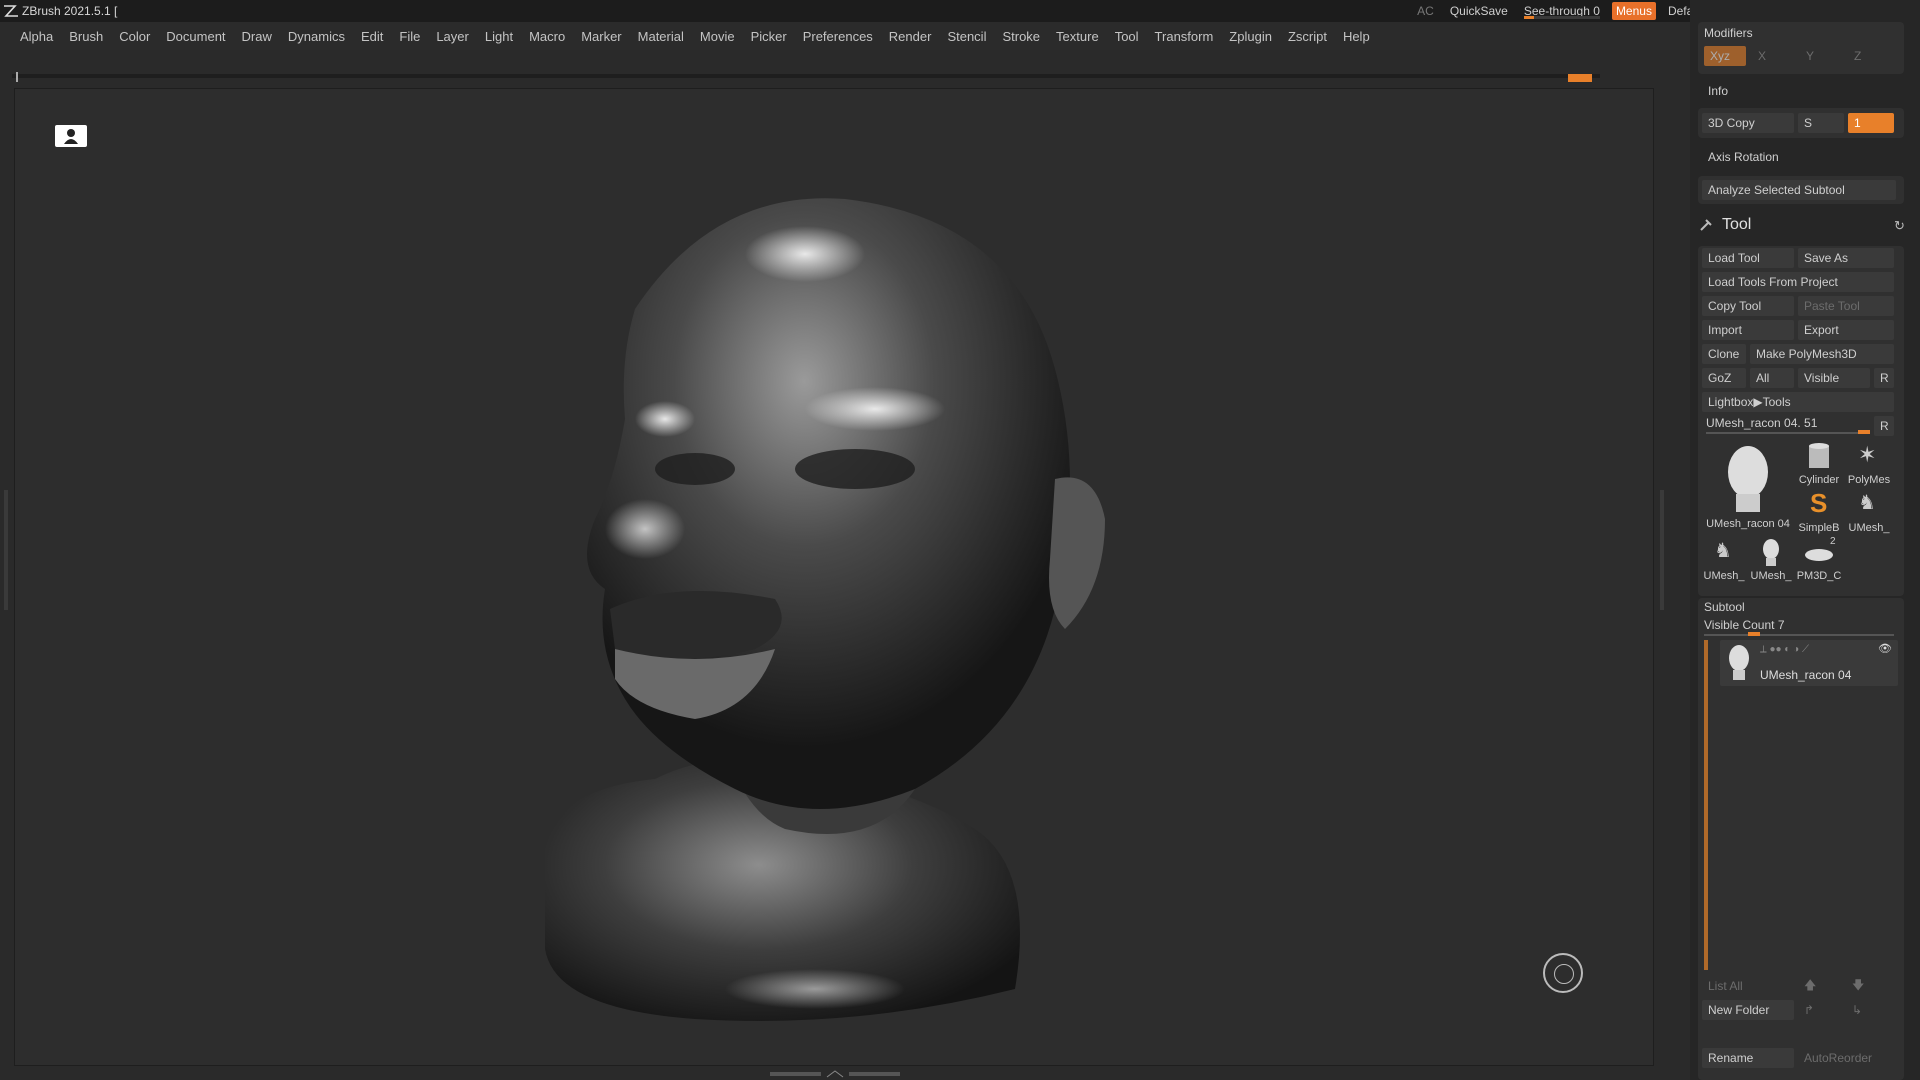  I want to click on new-folder-button: New Folder, so click(1748, 1010).